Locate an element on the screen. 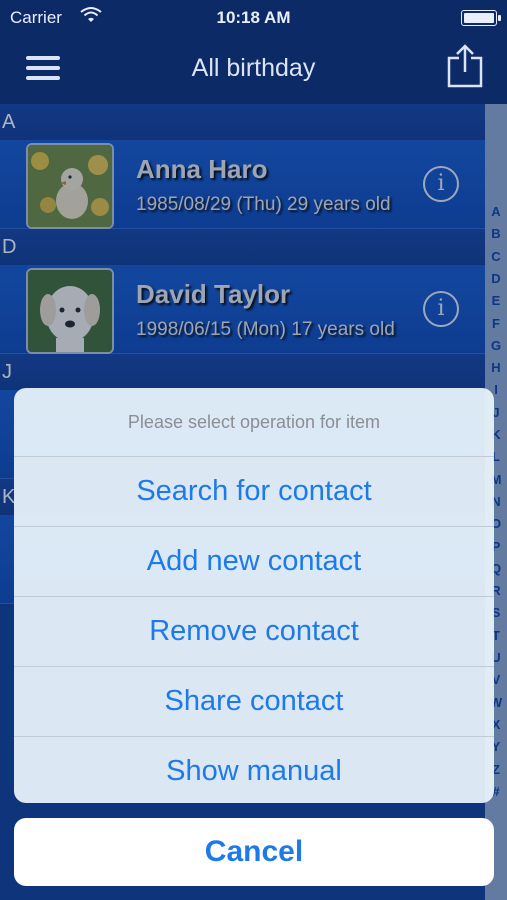  cancel-button: Cancel is located at coordinates (254, 852).